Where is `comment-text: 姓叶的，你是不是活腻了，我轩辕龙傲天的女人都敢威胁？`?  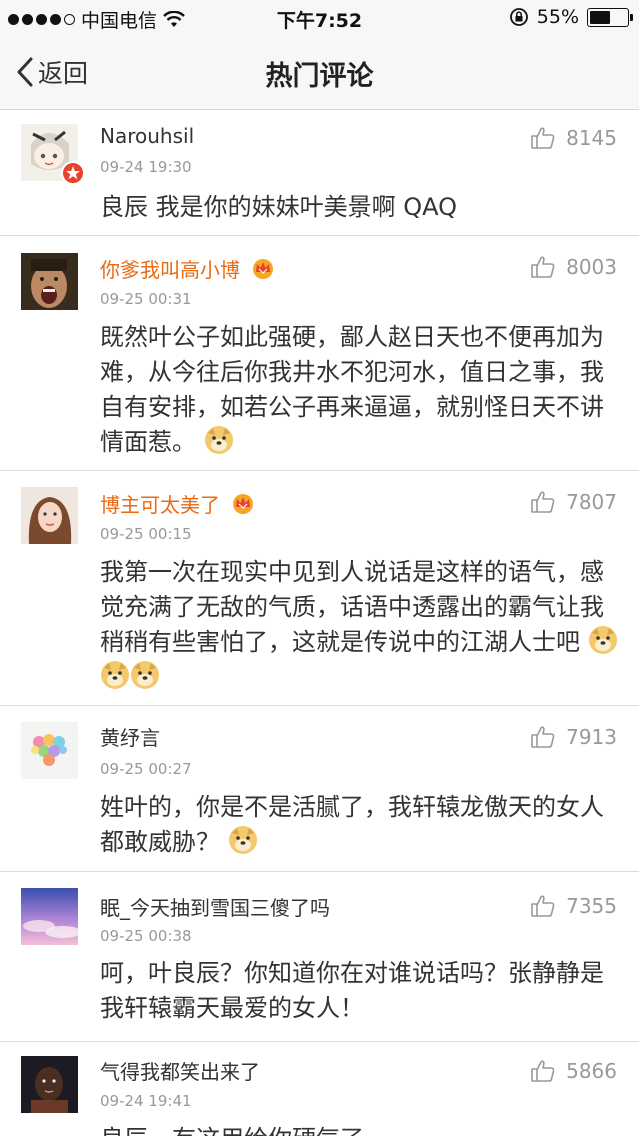
comment-text: 姓叶的，你是不是活腻了，我轩辕龙傲天的女人都敢威胁？ is located at coordinates (362, 825).